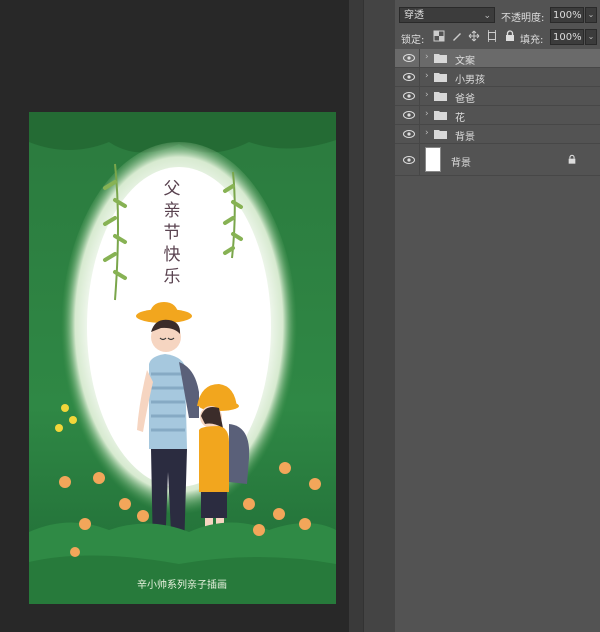  What do you see at coordinates (567, 37) in the screenshot?
I see `fill-input: 100%` at bounding box center [567, 37].